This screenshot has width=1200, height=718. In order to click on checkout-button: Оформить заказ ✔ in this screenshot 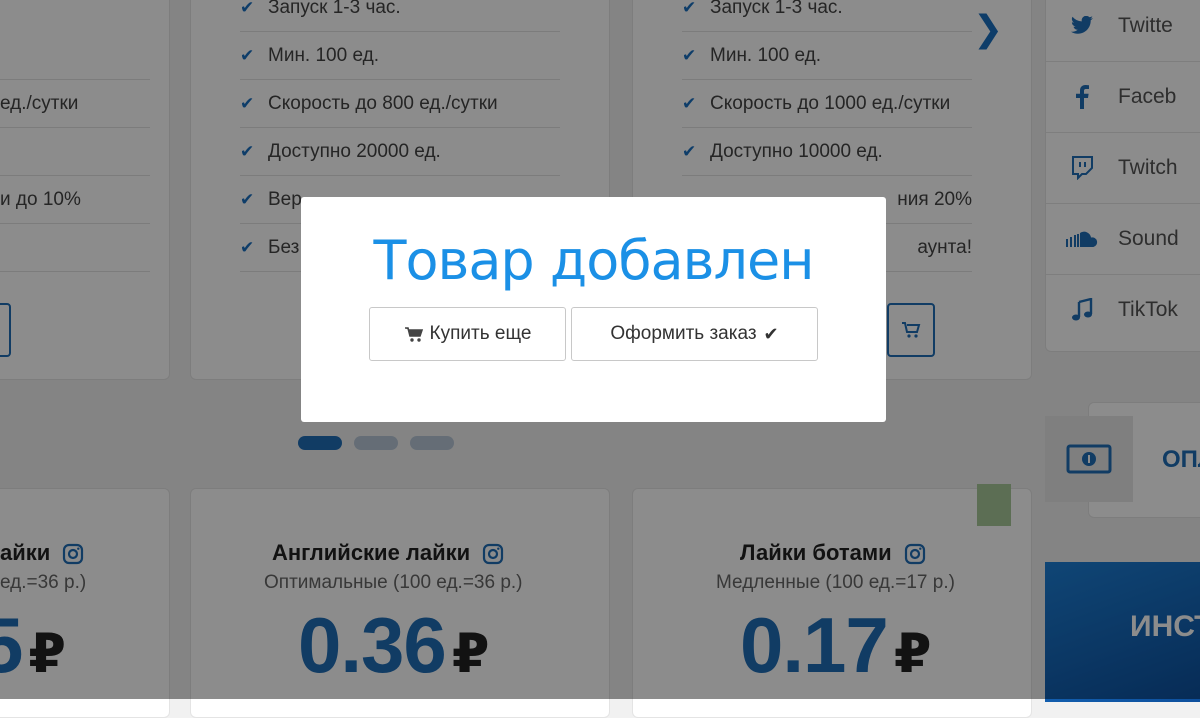, I will do `click(694, 334)`.